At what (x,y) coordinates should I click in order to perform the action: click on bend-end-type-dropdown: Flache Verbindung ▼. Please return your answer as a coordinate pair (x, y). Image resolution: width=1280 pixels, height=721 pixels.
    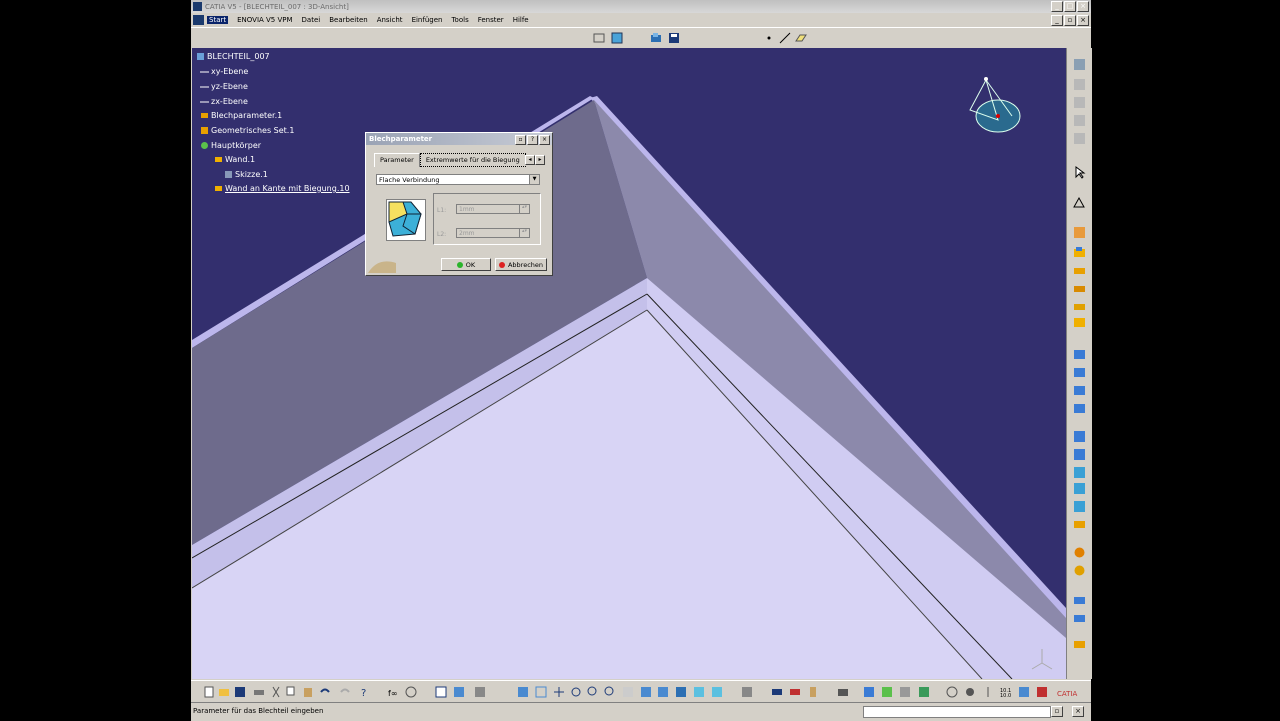
    Looking at the image, I should click on (458, 179).